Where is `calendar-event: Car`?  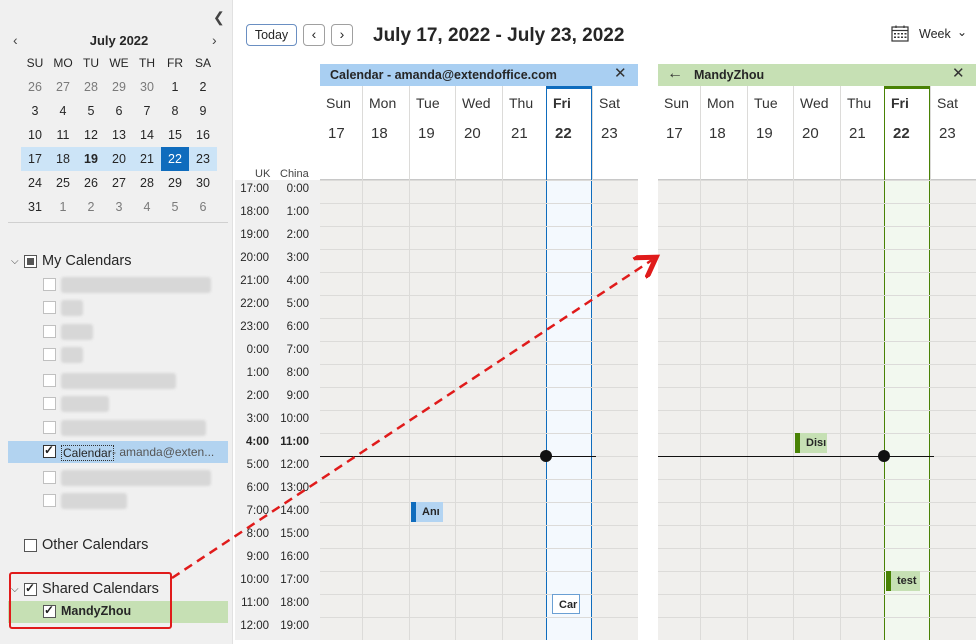
calendar-event: Car is located at coordinates (566, 604).